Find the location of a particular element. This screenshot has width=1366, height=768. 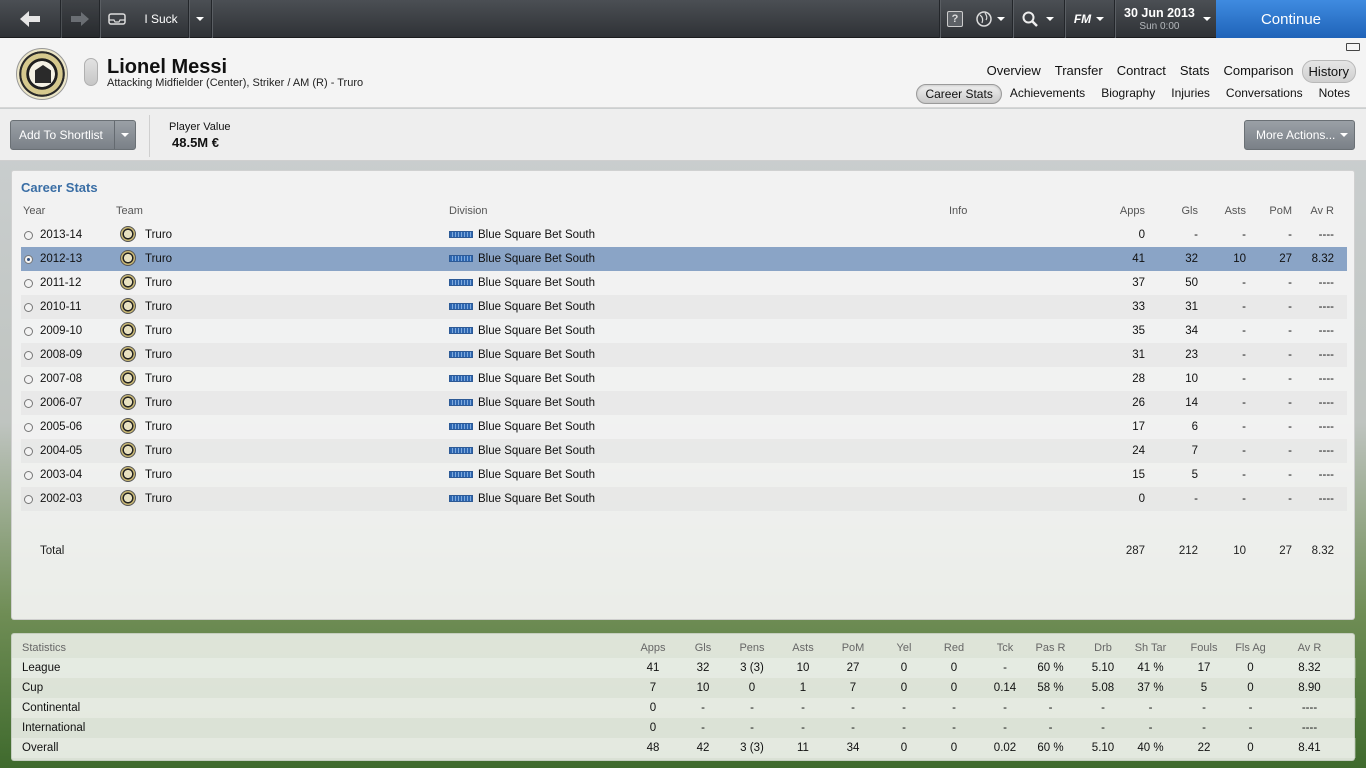

tab-overview: Overview is located at coordinates (1014, 71).